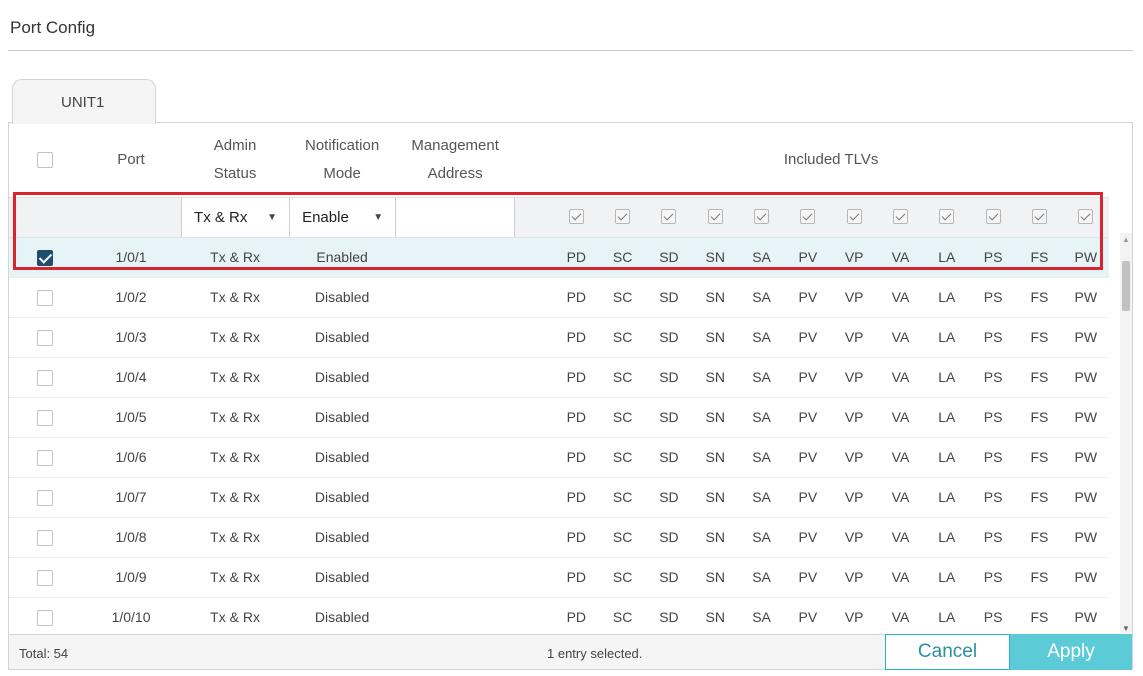 The width and height of the screenshot is (1143, 676). What do you see at coordinates (715, 497) in the screenshot?
I see `tlv-cell: SN` at bounding box center [715, 497].